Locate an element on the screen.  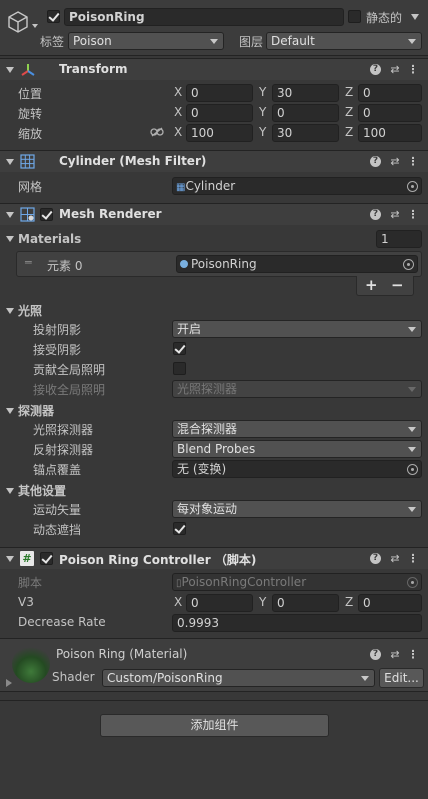
materials-label: Materials is located at coordinates (50, 239).